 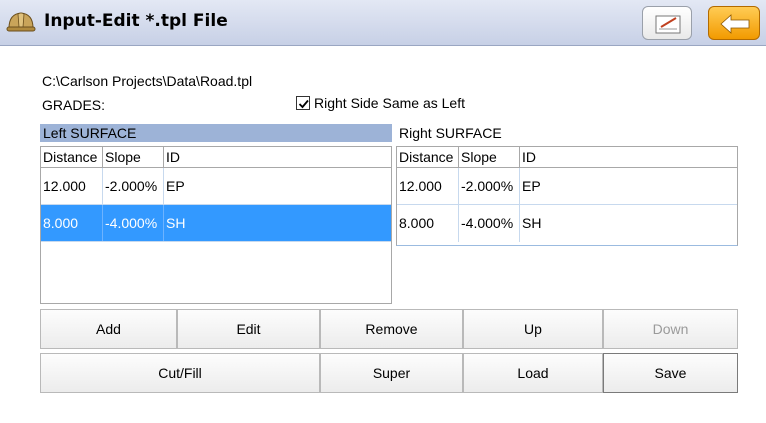 I want to click on table-row-selected: 8.000 -4.000% SH, so click(x=216, y=223).